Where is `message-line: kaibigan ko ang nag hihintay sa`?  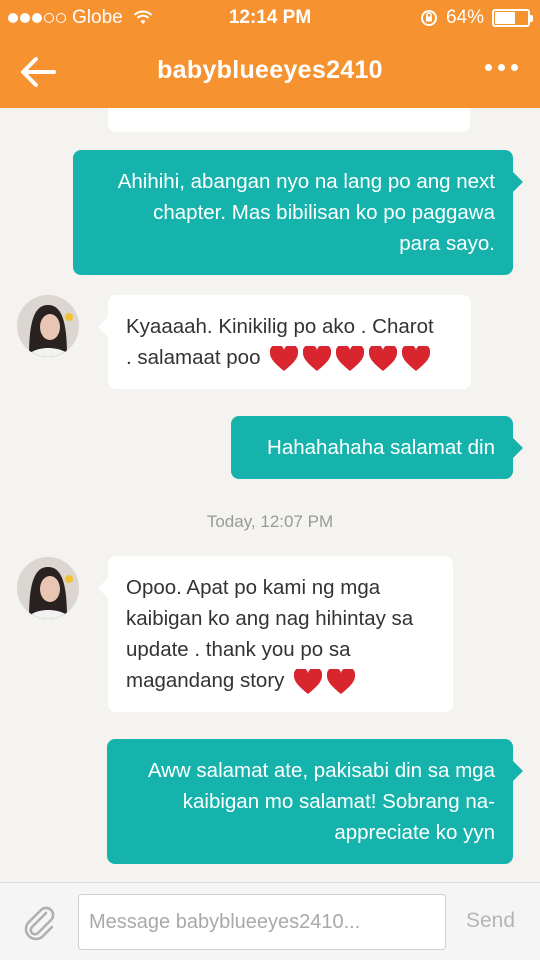
message-line: kaibigan ko ang nag hihintay sa is located at coordinates (270, 618).